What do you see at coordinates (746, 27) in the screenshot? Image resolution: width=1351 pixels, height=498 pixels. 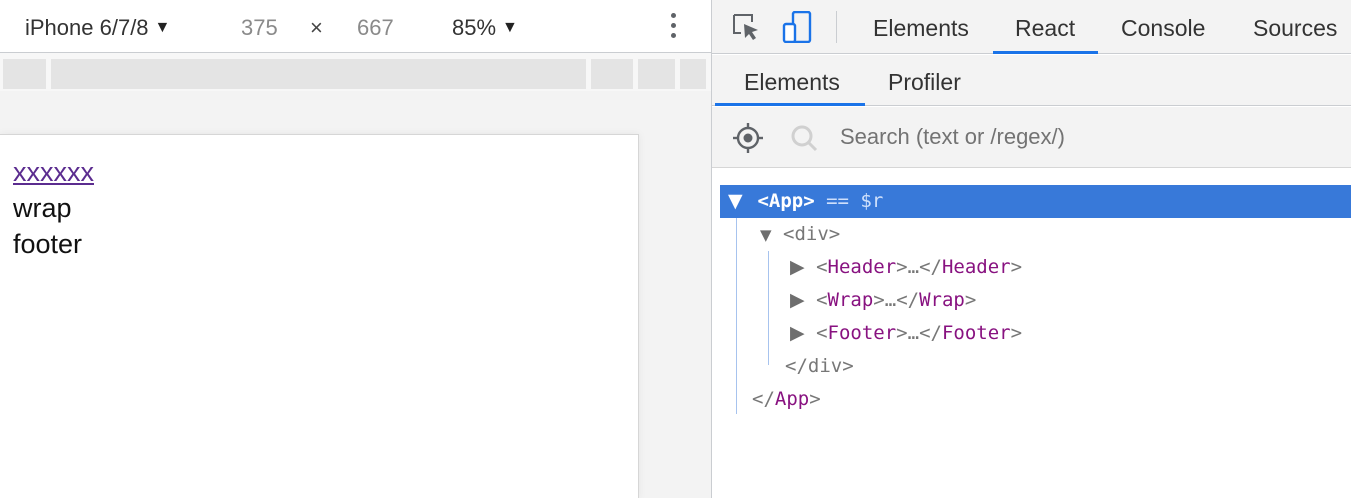 I see `inspect-element-icon` at bounding box center [746, 27].